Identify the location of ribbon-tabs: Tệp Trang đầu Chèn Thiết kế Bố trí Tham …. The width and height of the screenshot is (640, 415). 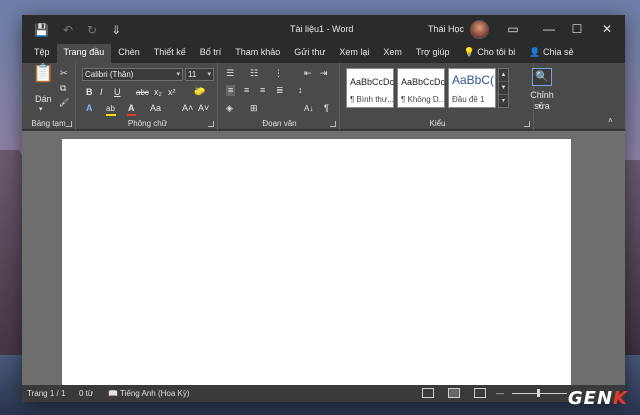
(323, 53).